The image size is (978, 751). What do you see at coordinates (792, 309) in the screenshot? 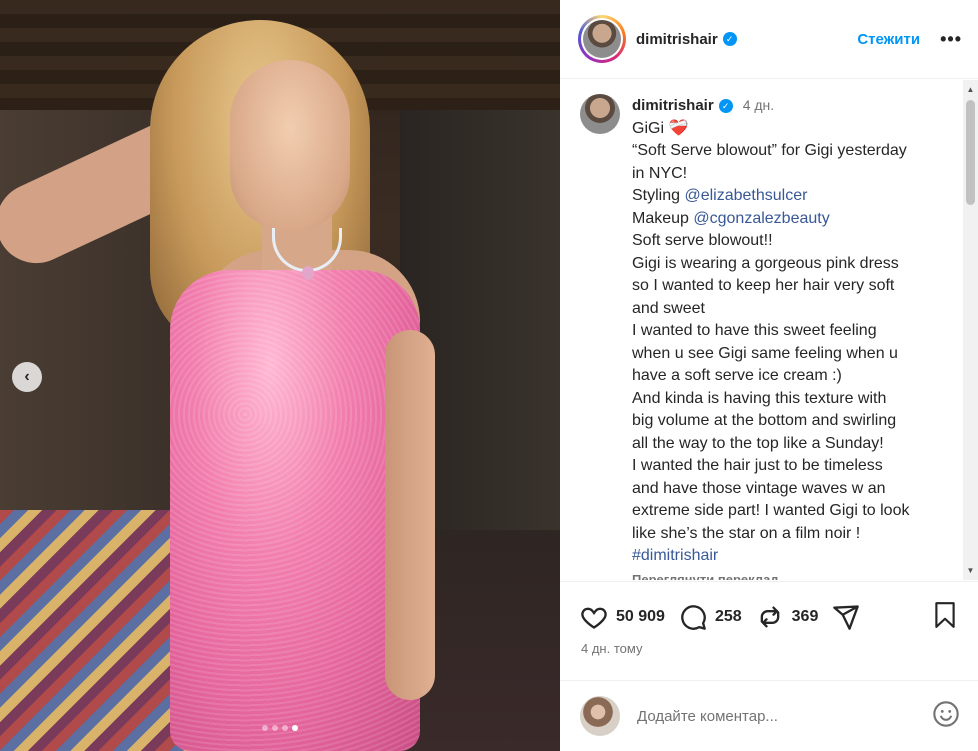
I see `caption-line: and sweet` at bounding box center [792, 309].